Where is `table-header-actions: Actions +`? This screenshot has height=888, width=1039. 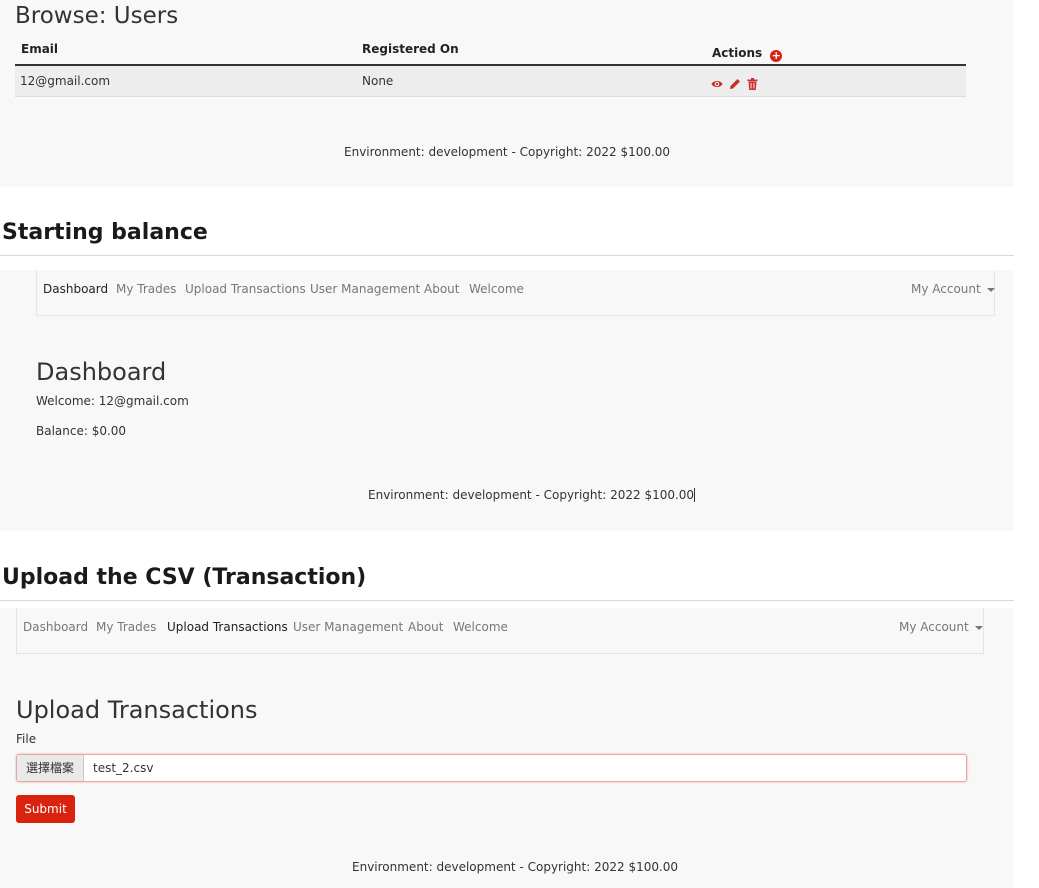
table-header-actions: Actions + is located at coordinates (747, 52).